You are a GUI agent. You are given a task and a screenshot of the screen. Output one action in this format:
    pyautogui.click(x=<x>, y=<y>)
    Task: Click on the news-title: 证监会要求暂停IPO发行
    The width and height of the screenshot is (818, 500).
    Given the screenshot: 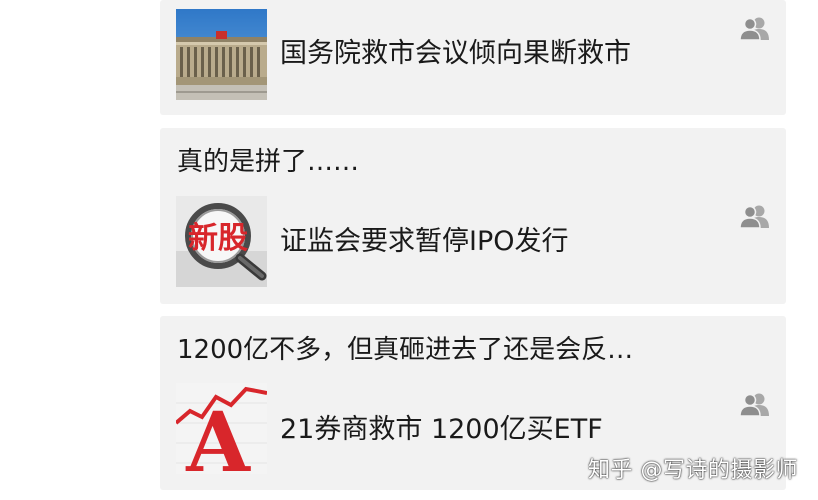 What is the action you would take?
    pyautogui.click(x=424, y=242)
    